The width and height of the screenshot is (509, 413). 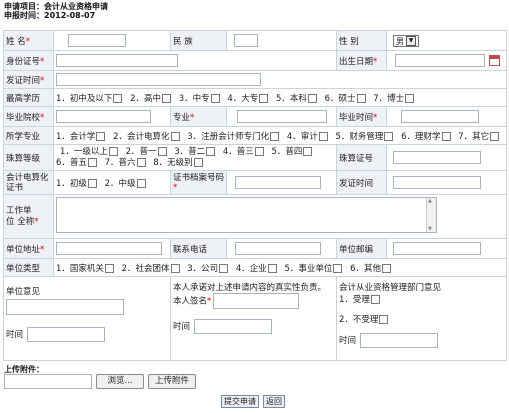 What do you see at coordinates (28, 157) in the screenshot?
I see `abacus-level-label: 珠算等级` at bounding box center [28, 157].